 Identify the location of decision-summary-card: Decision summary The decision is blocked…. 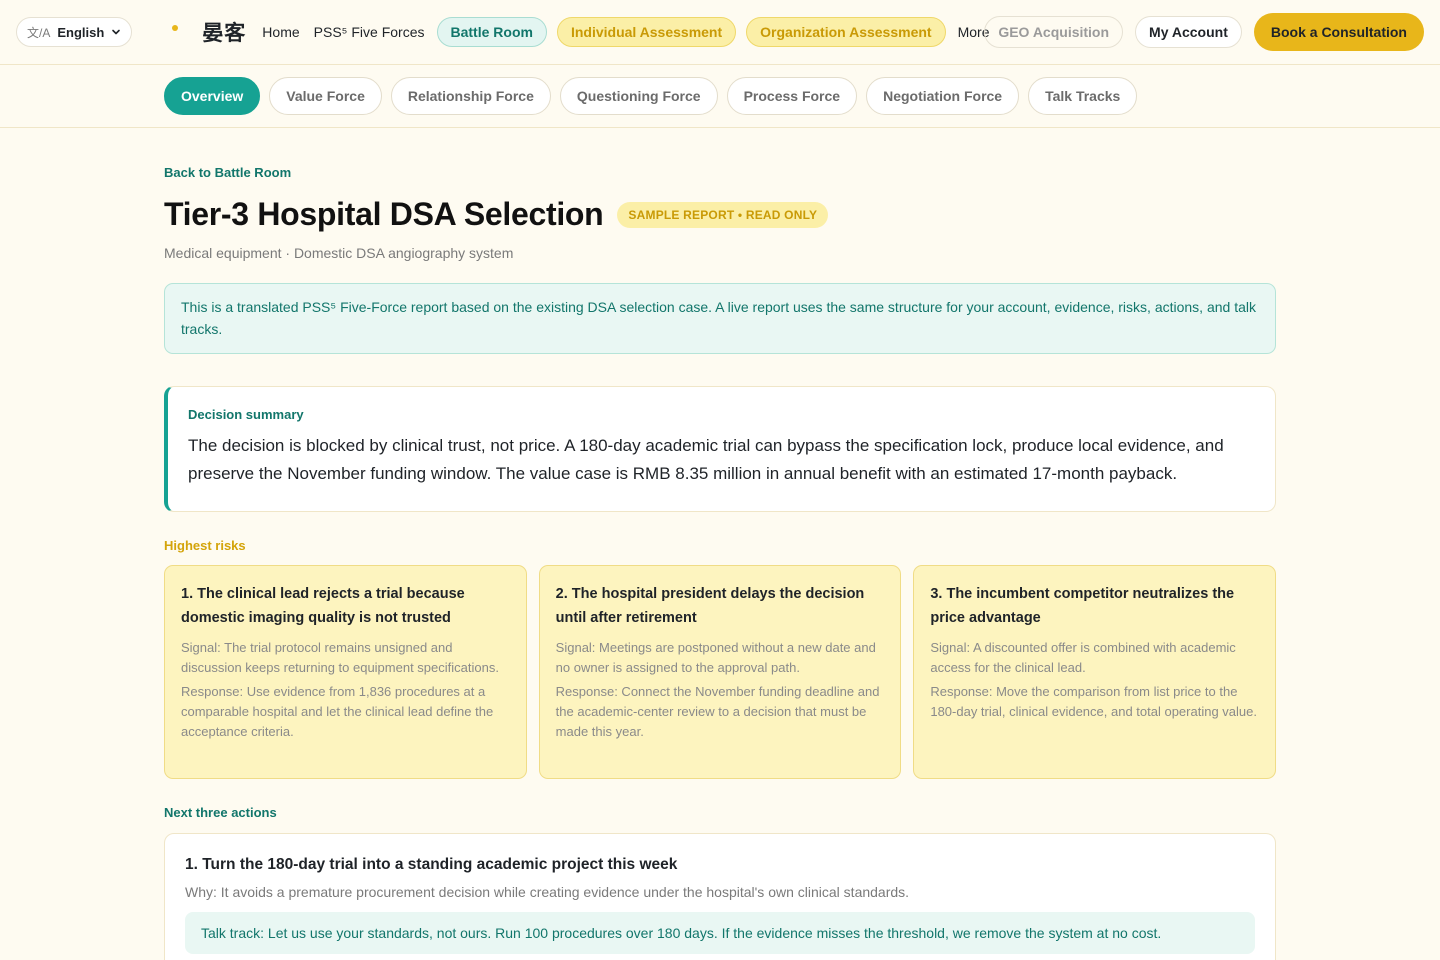
(720, 449).